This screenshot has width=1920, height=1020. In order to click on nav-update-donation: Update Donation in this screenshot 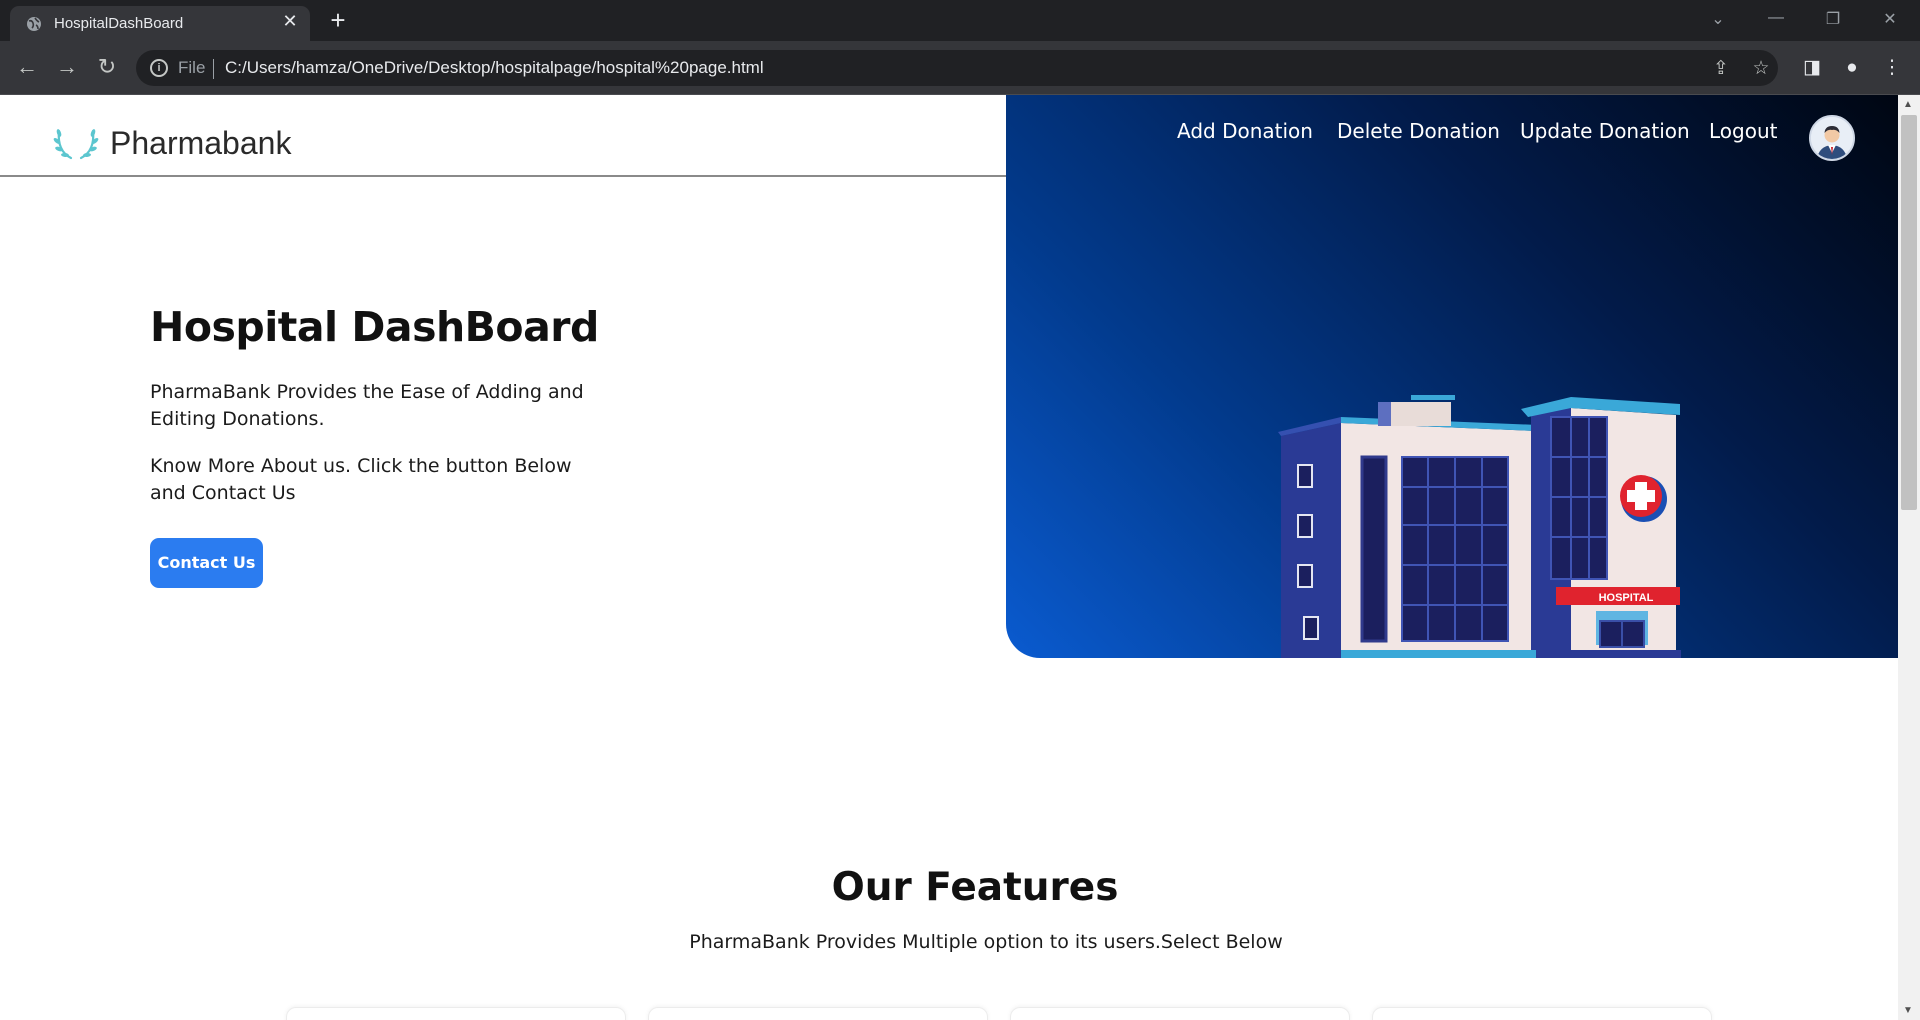, I will do `click(1605, 131)`.